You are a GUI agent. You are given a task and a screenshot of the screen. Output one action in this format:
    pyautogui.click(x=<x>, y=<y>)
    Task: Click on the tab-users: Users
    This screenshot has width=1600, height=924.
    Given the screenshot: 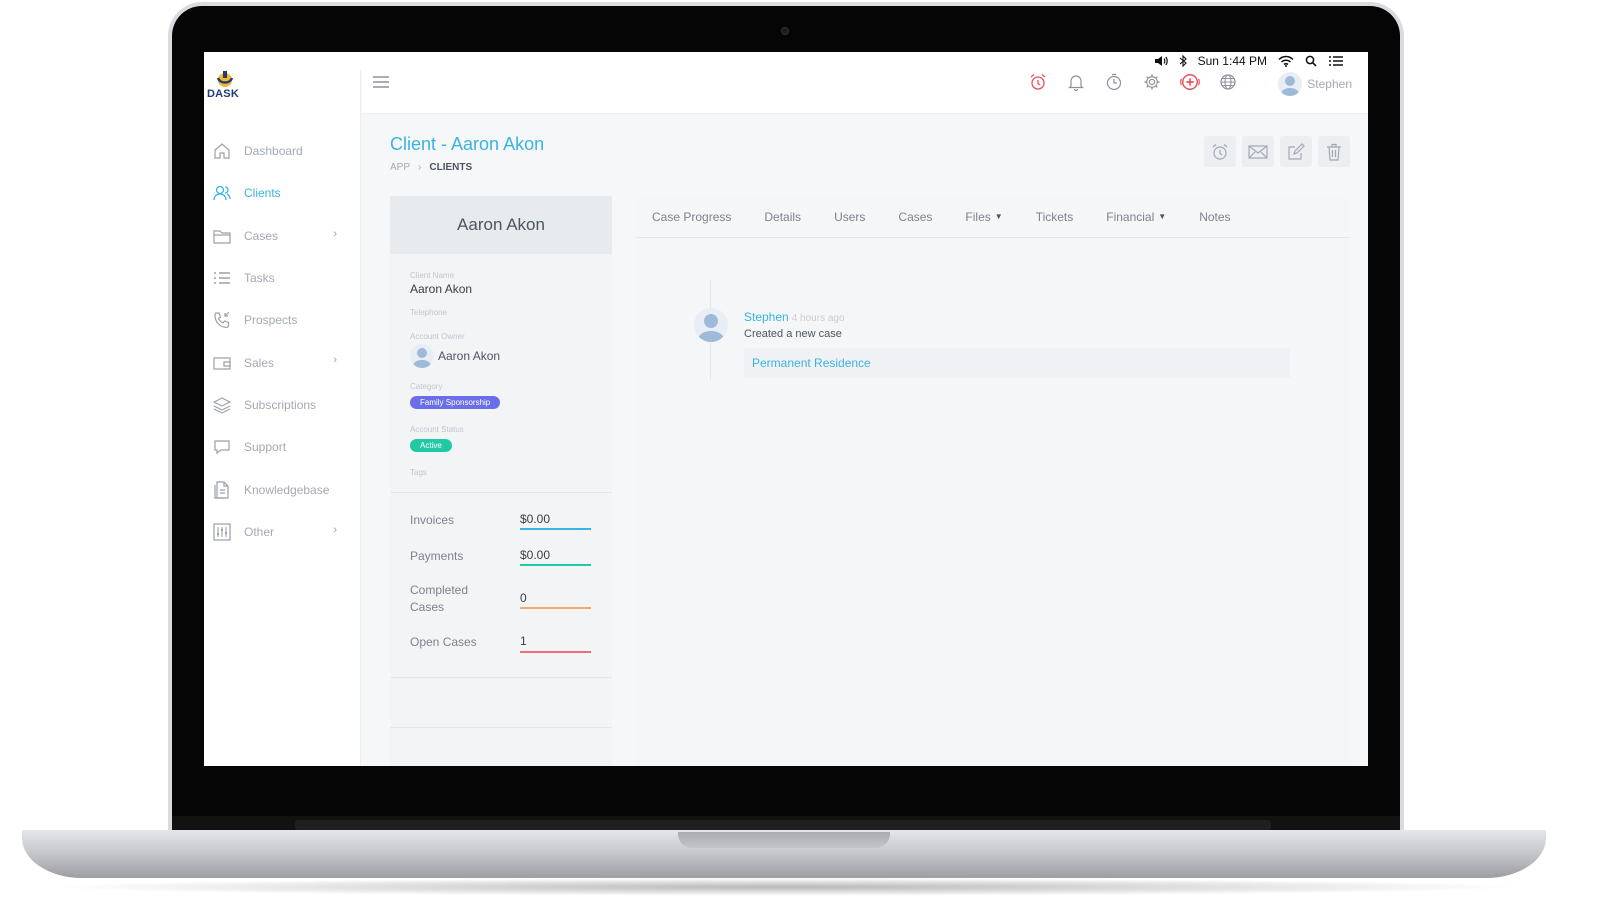 What is the action you would take?
    pyautogui.click(x=849, y=217)
    